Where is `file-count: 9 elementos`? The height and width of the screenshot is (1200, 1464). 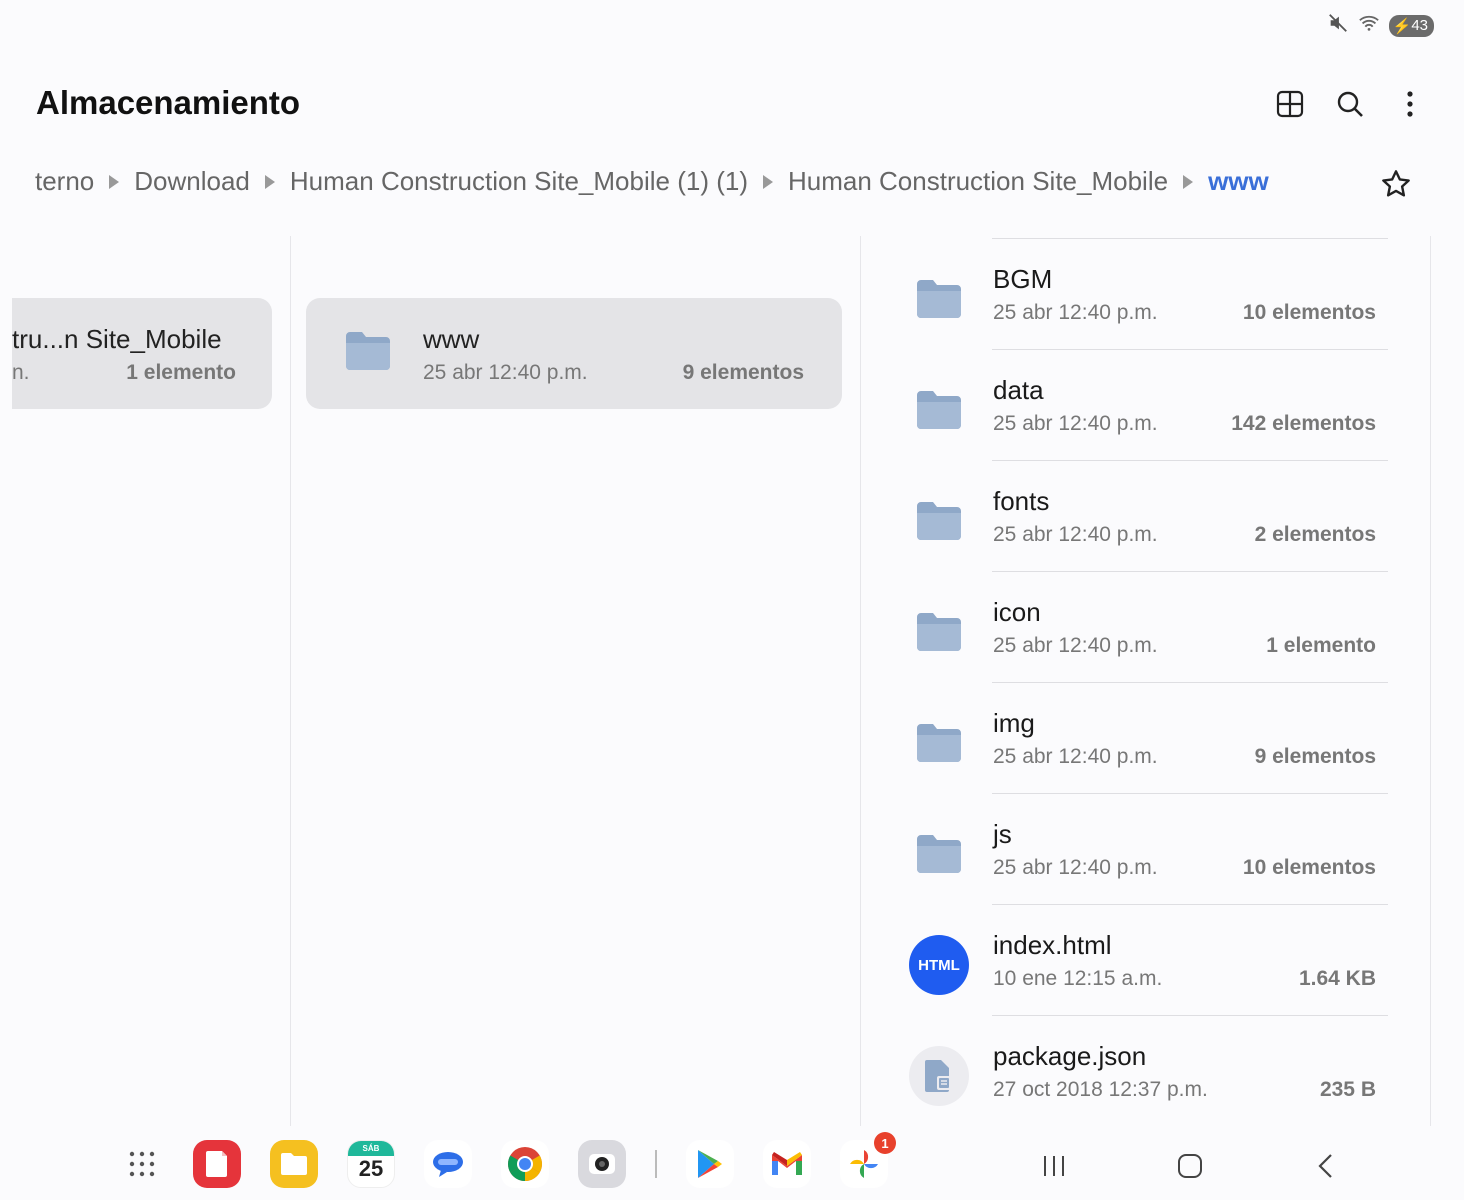
file-count: 9 elementos is located at coordinates (1315, 756).